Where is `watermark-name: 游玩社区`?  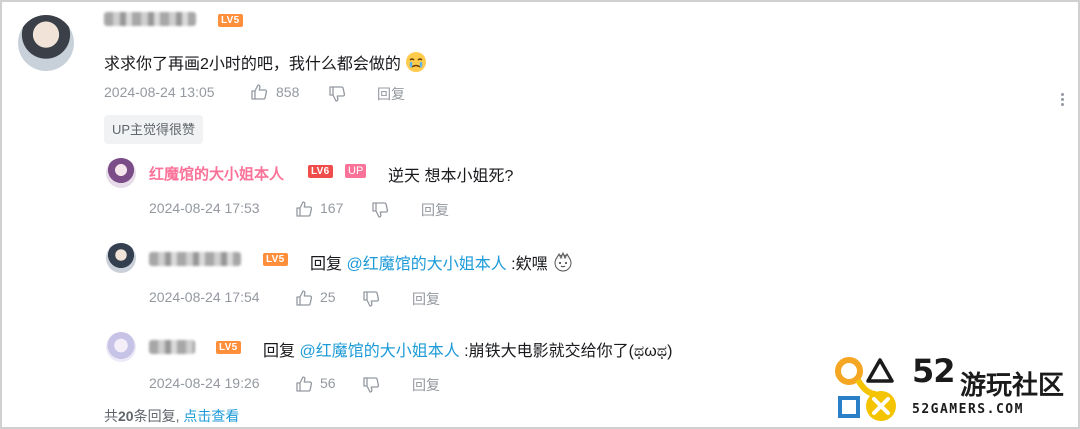 watermark-name: 游玩社区 is located at coordinates (1012, 386).